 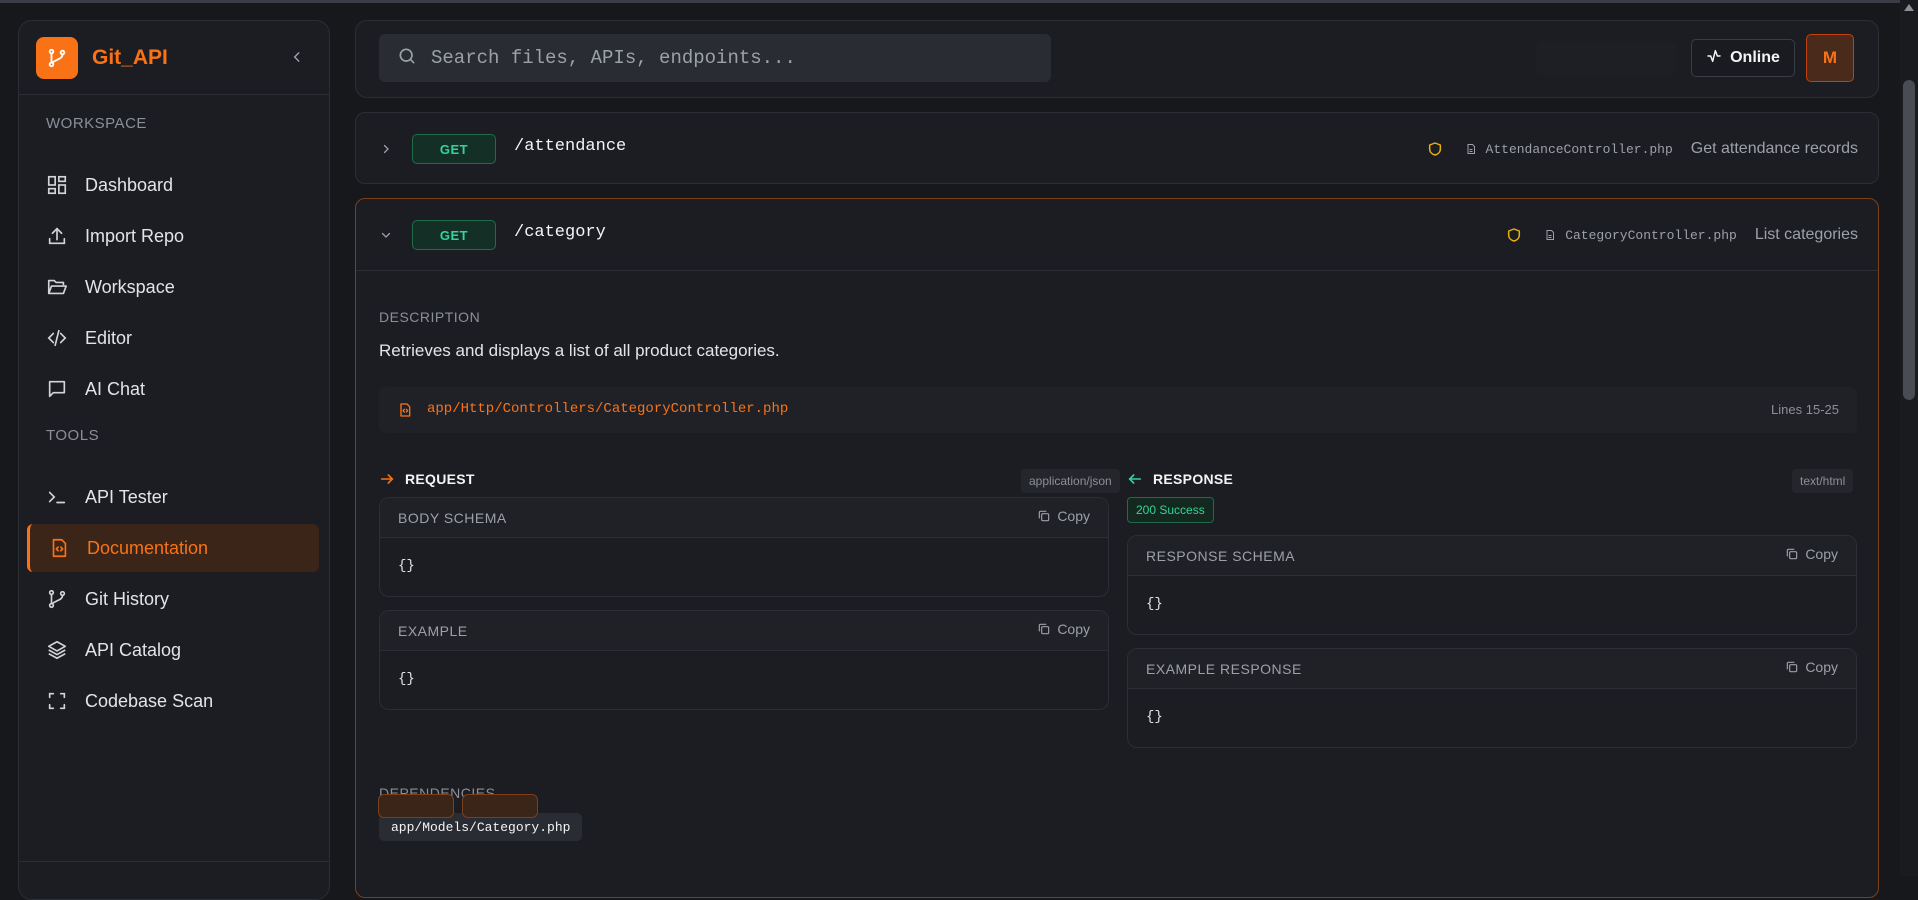 What do you see at coordinates (57, 185) in the screenshot?
I see `grid-icon` at bounding box center [57, 185].